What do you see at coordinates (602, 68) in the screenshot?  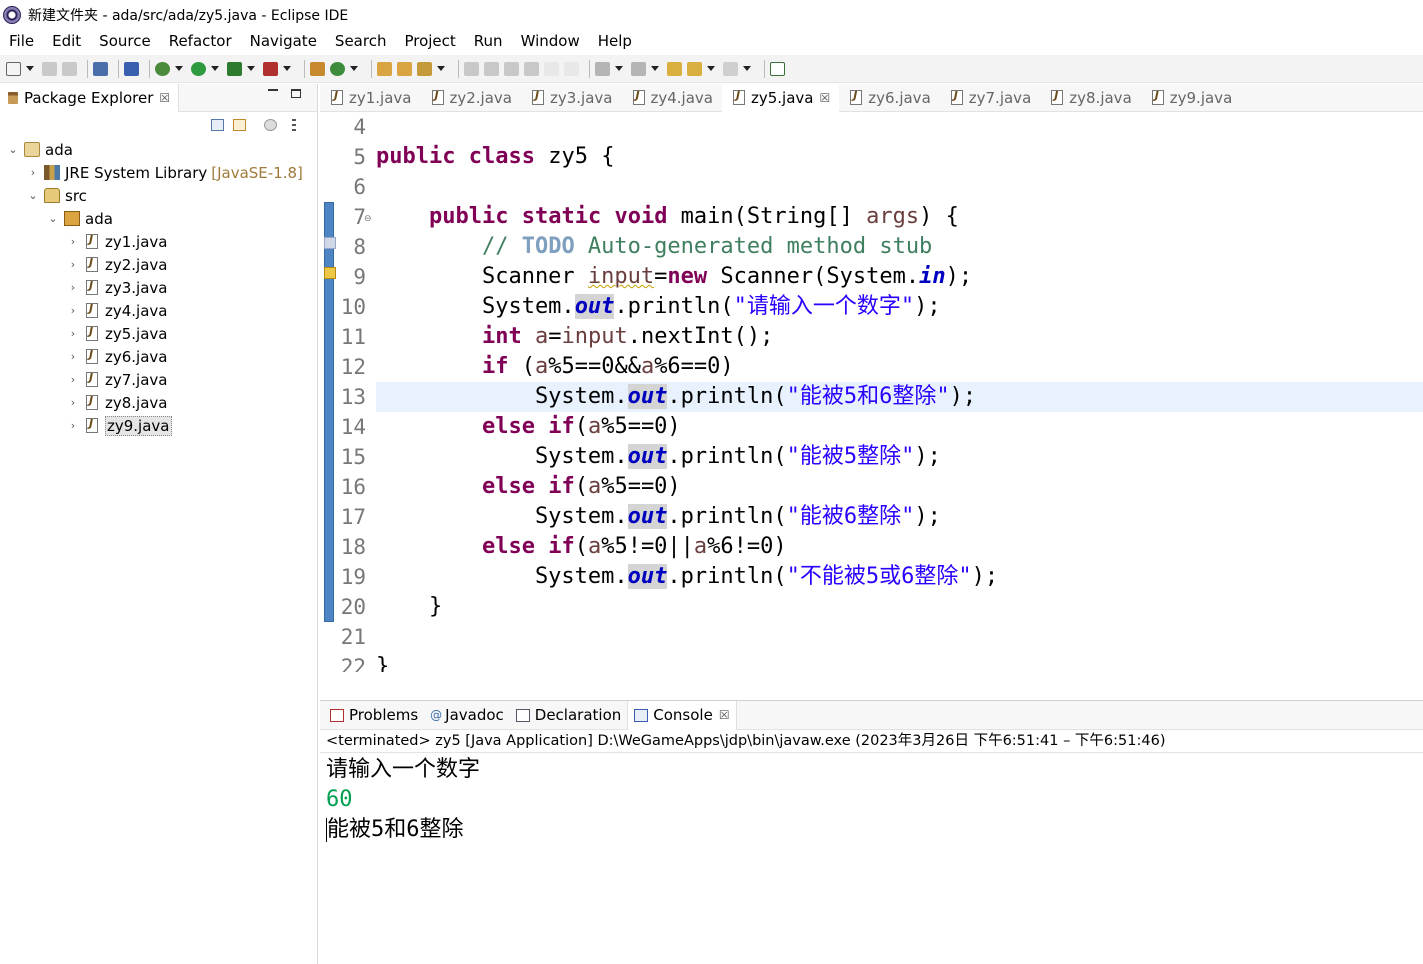 I see `next-annotation-icon` at bounding box center [602, 68].